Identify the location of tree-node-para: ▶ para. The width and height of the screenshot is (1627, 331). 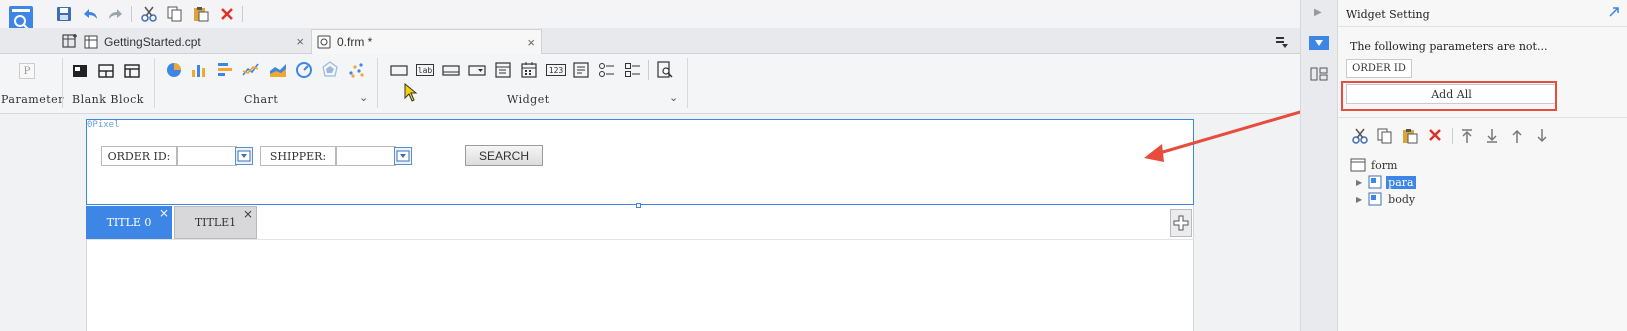
(1386, 182).